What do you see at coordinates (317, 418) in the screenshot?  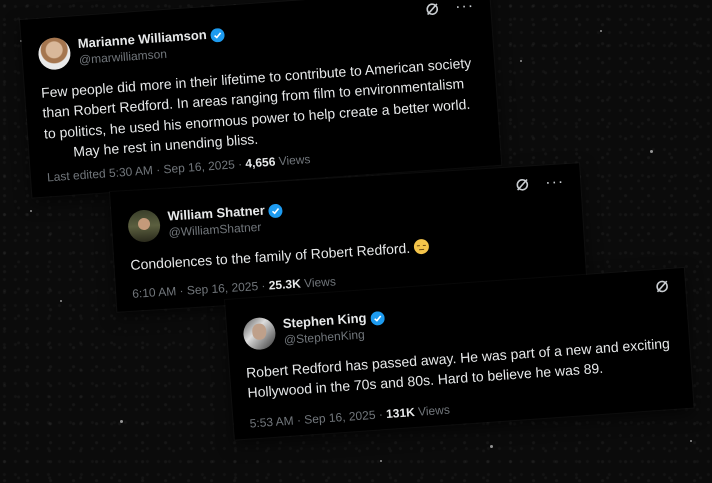 I see `timestamp: 5:53 AM · Sep 16, 2025 ·` at bounding box center [317, 418].